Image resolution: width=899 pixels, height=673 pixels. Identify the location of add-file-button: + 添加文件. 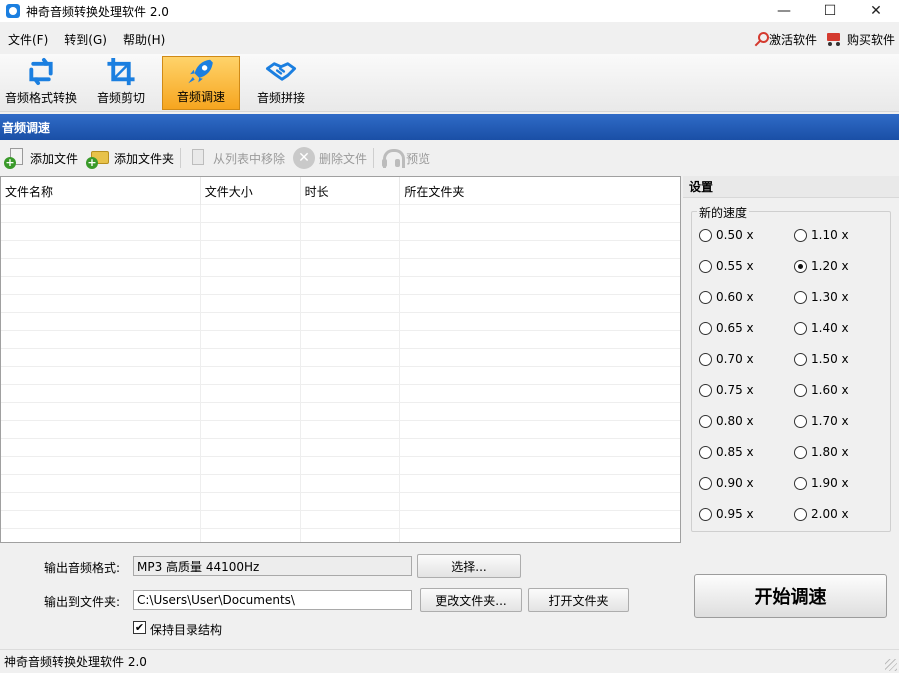
(41, 158).